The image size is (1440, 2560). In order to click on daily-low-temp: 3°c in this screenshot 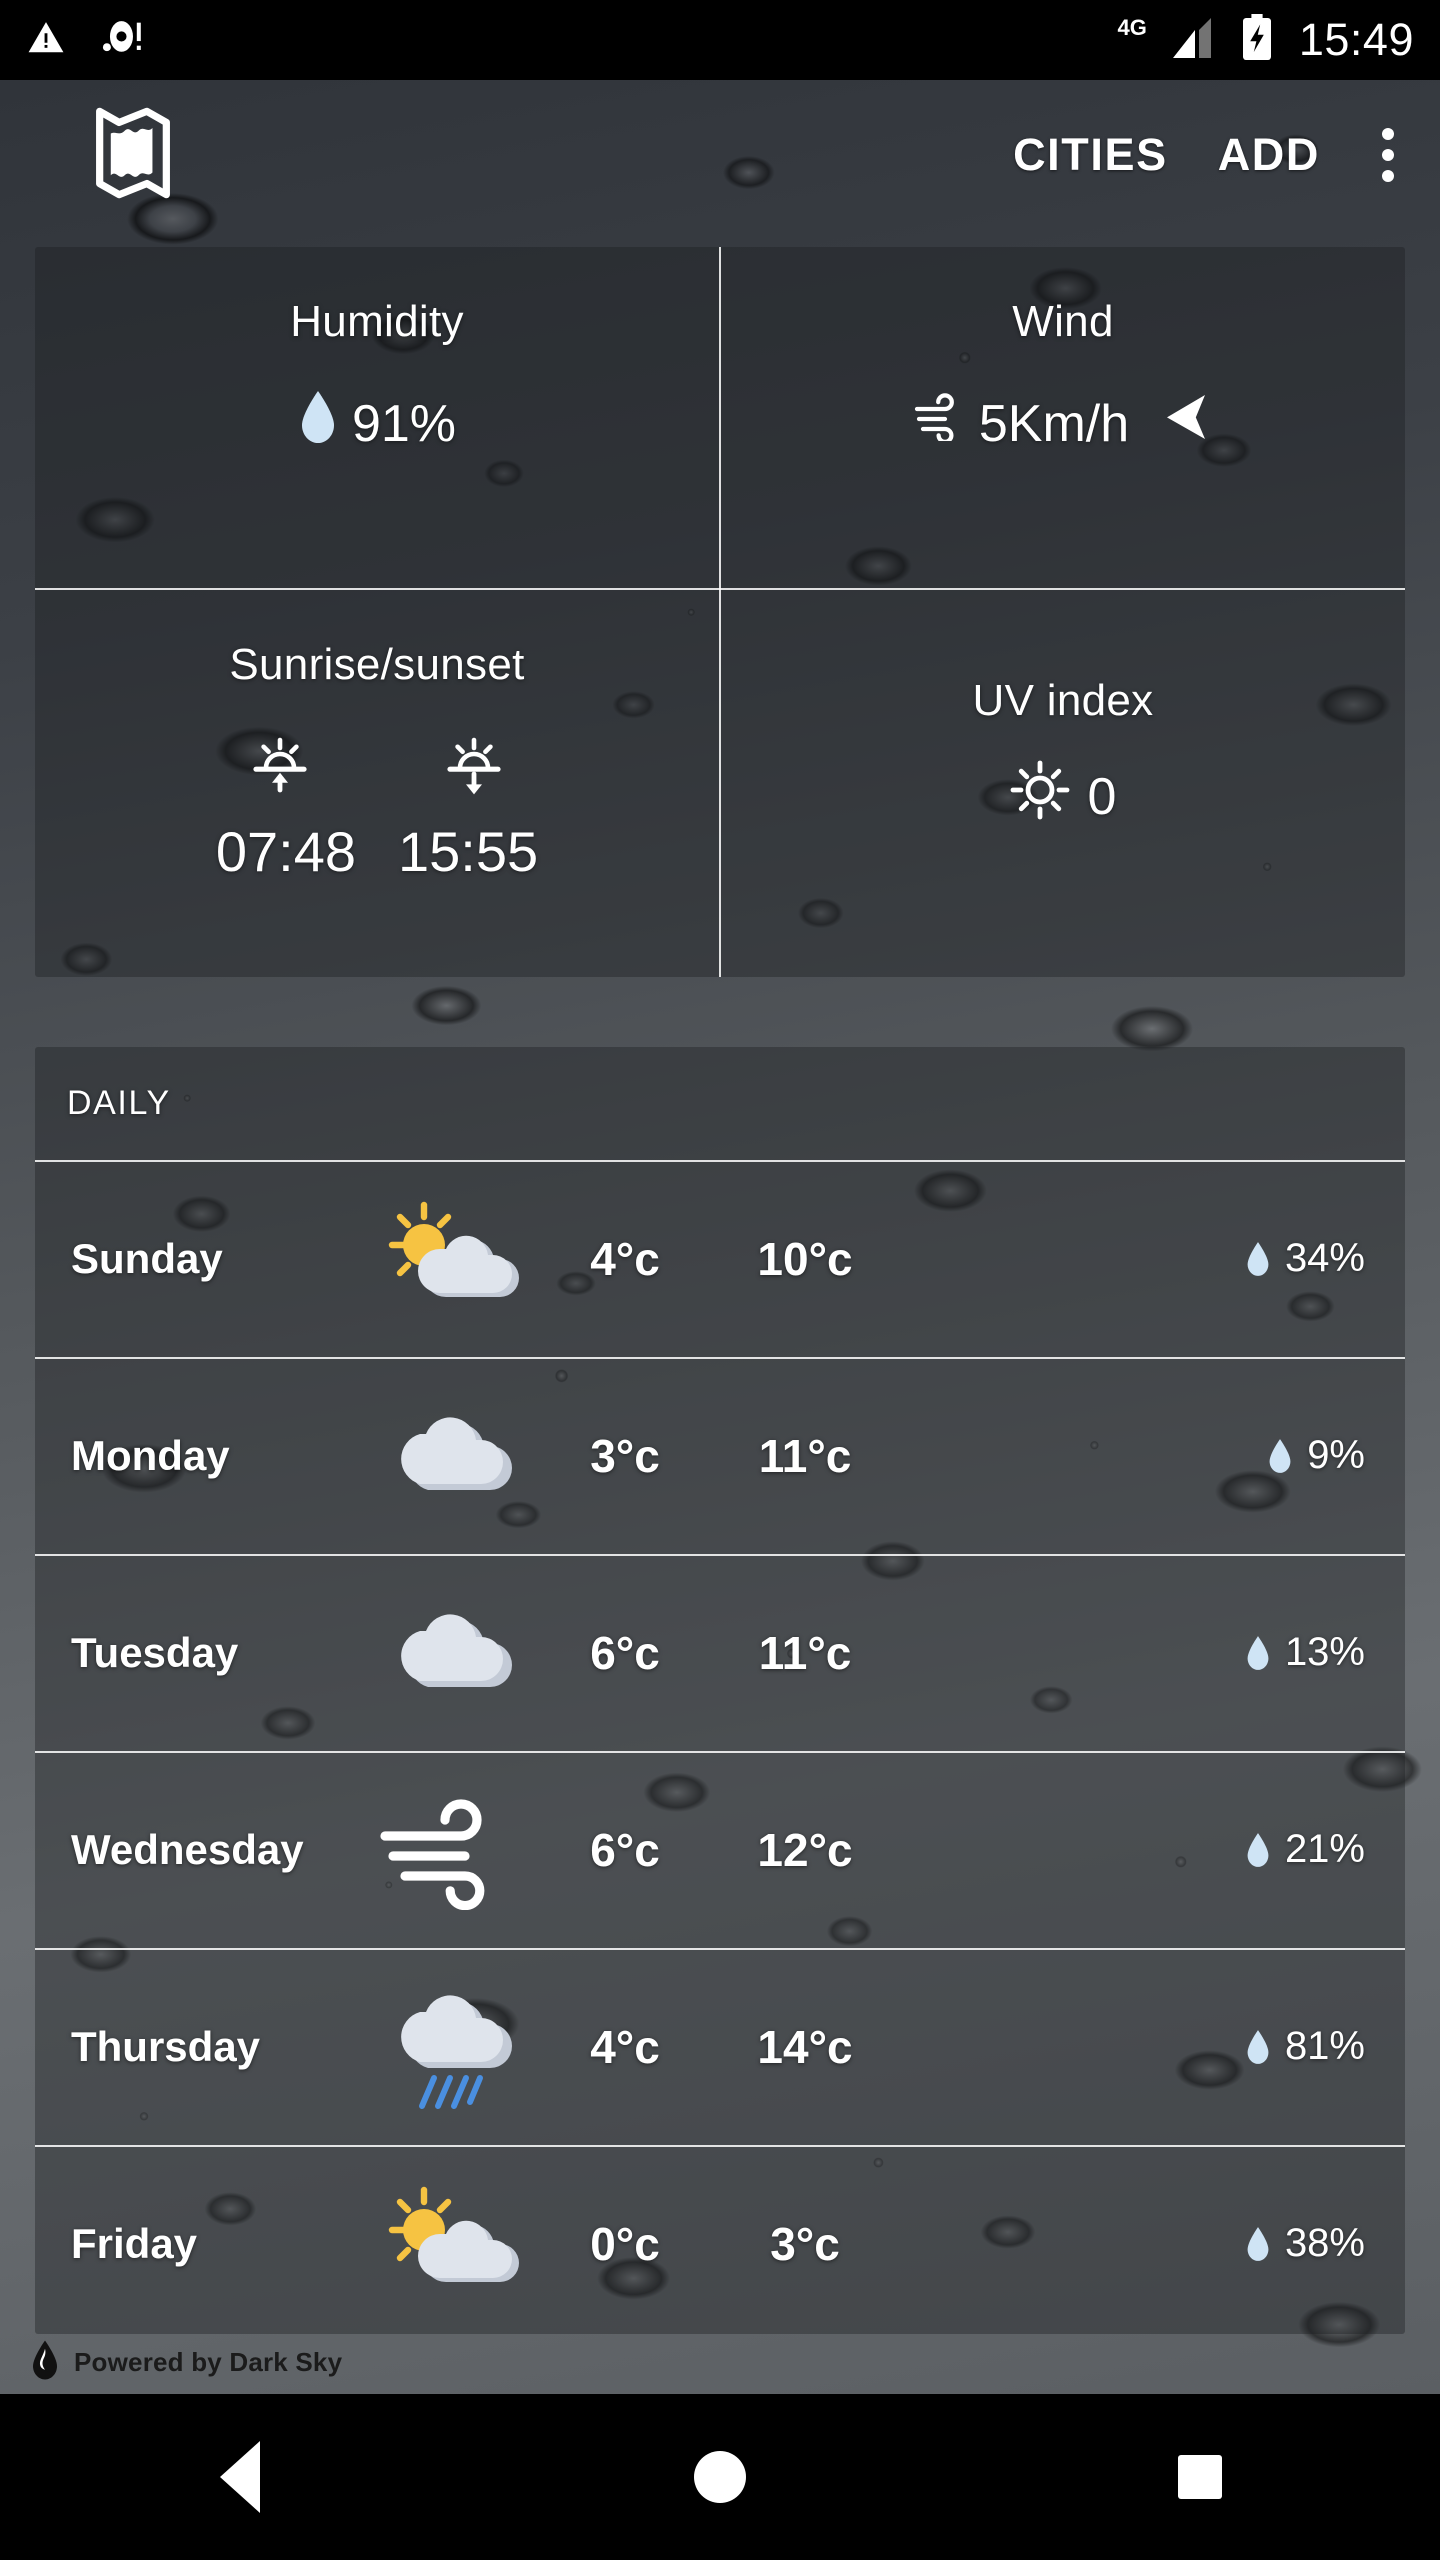, I will do `click(625, 1455)`.